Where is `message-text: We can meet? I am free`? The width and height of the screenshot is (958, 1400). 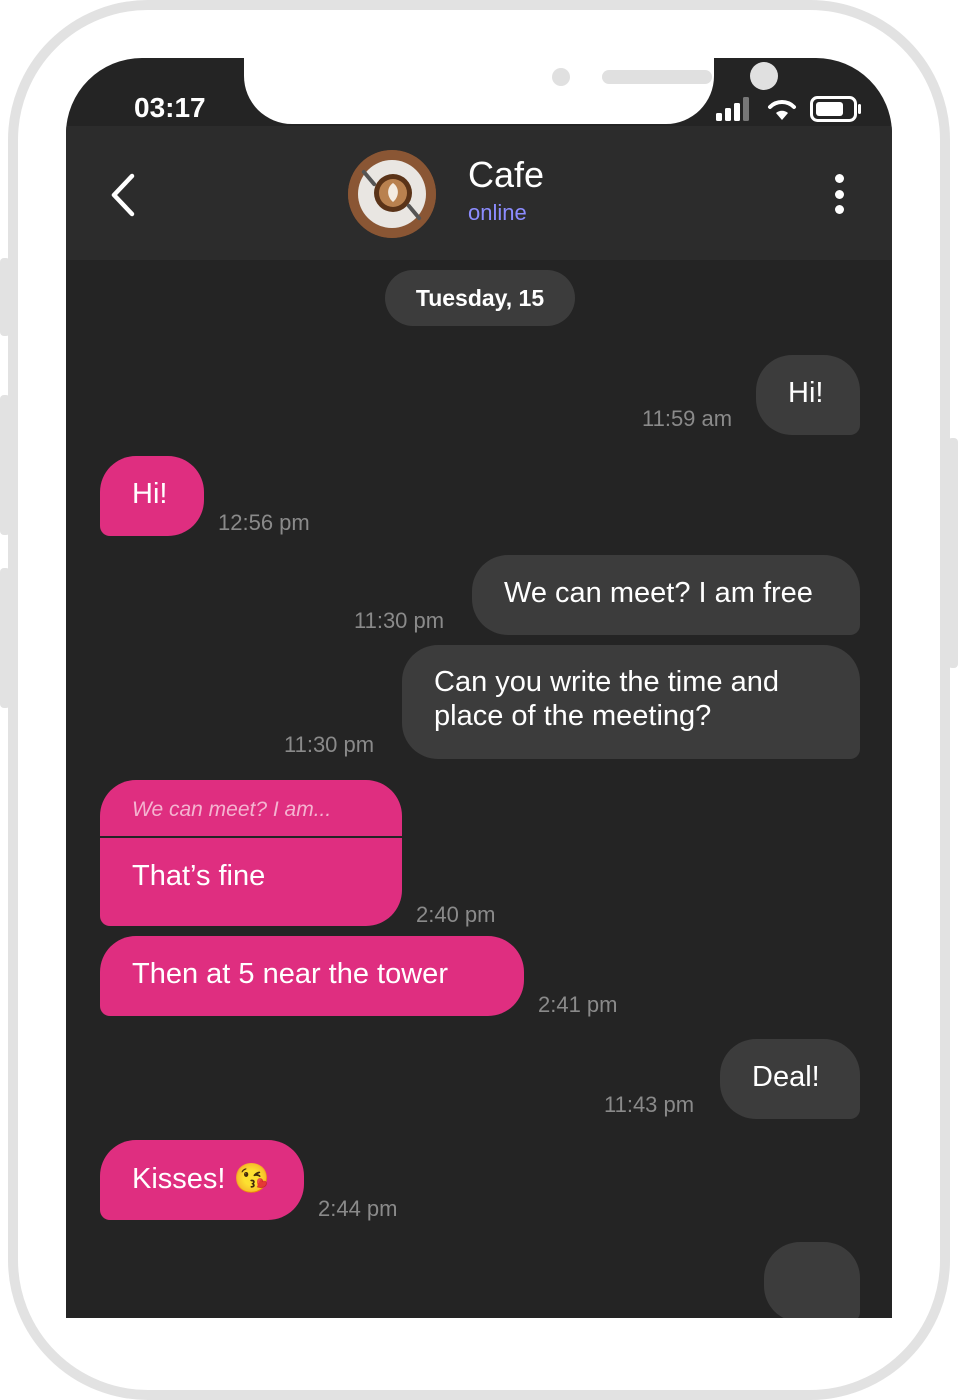 message-text: We can meet? I am free is located at coordinates (658, 593).